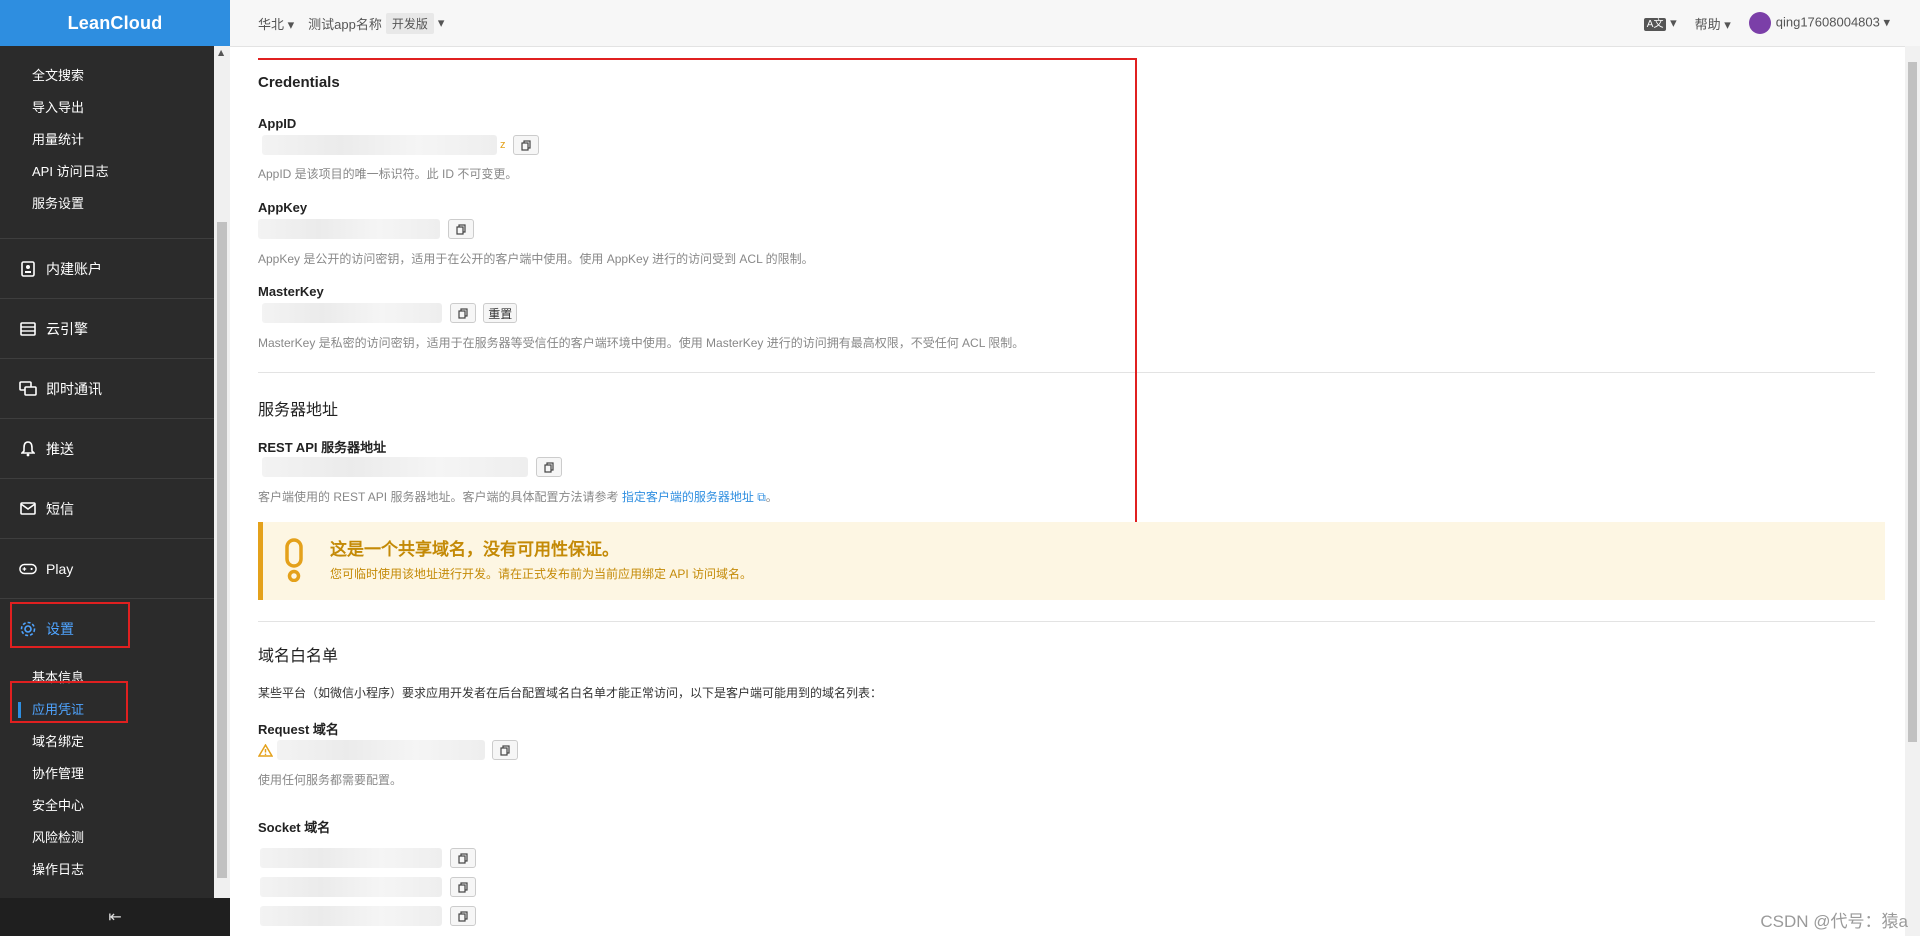  I want to click on top-right: A文 ▾ 帮助 ▾ qing17608004803 ▾, so click(1781, 23).